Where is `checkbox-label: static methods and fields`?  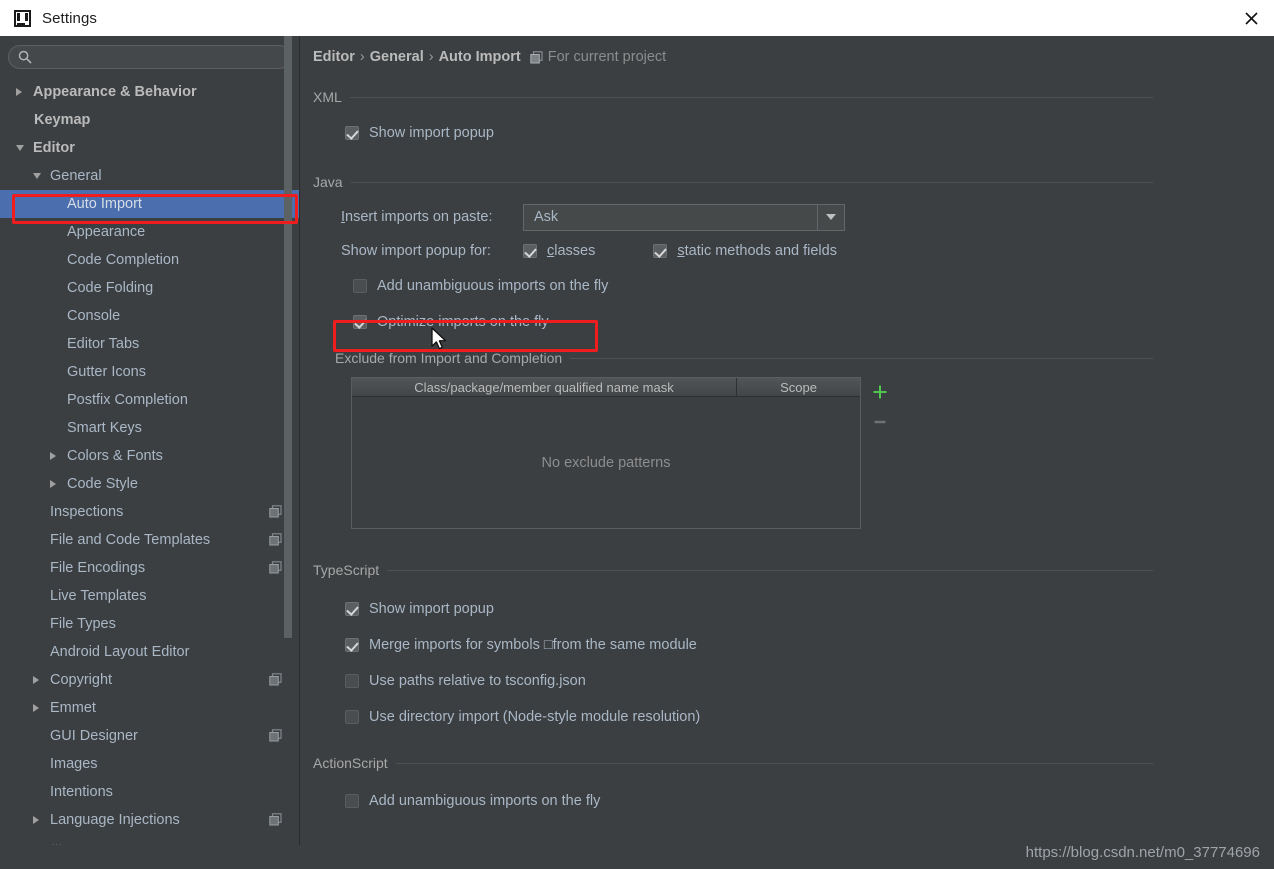
checkbox-label: static methods and fields is located at coordinates (757, 251).